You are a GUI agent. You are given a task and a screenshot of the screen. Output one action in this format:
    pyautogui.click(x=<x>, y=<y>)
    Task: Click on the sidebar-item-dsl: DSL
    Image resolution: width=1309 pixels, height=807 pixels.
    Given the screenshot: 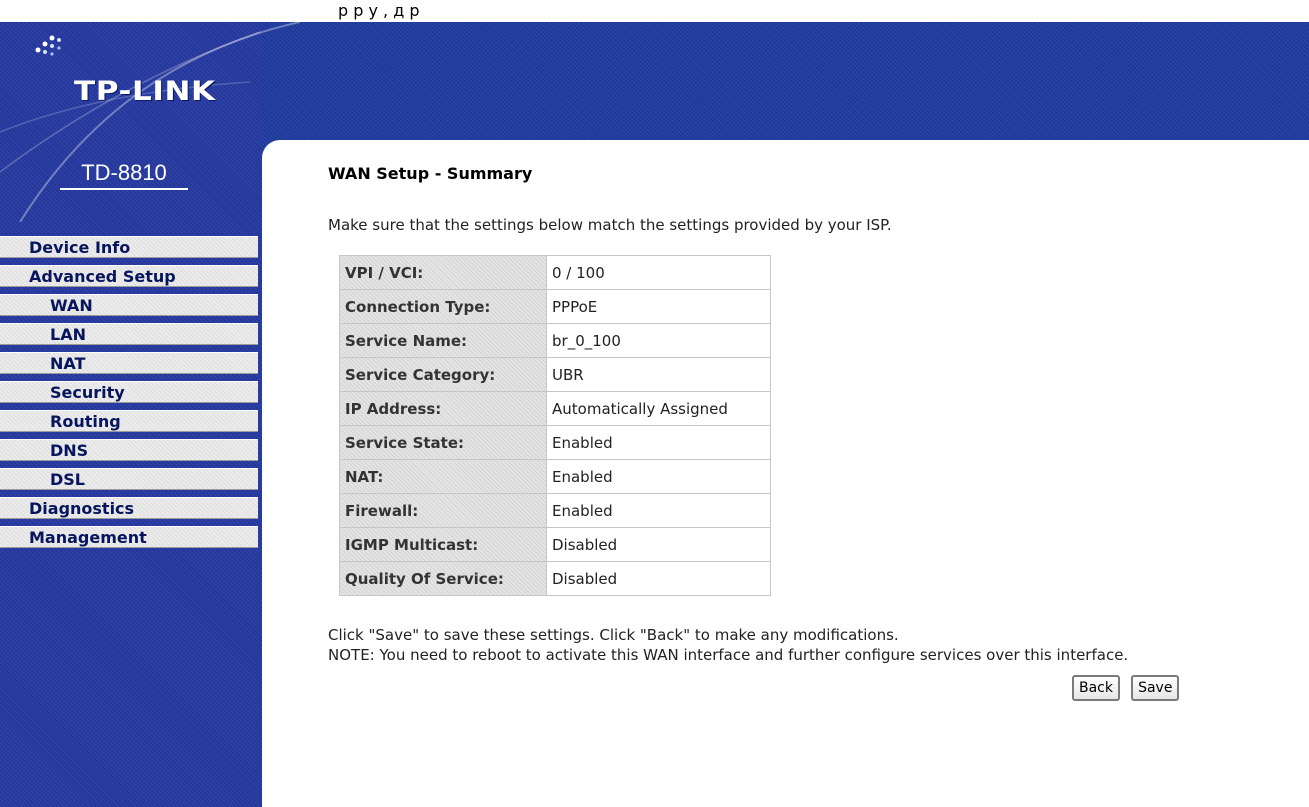 What is the action you would take?
    pyautogui.click(x=129, y=479)
    